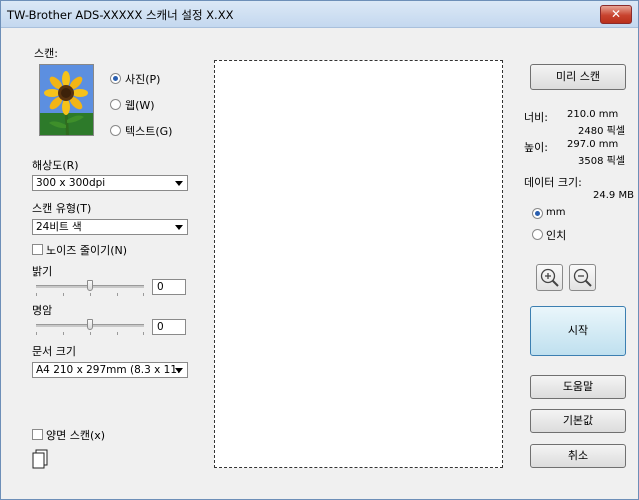 The width and height of the screenshot is (639, 500). I want to click on data-size-label: 데이터 크기:, so click(553, 182).